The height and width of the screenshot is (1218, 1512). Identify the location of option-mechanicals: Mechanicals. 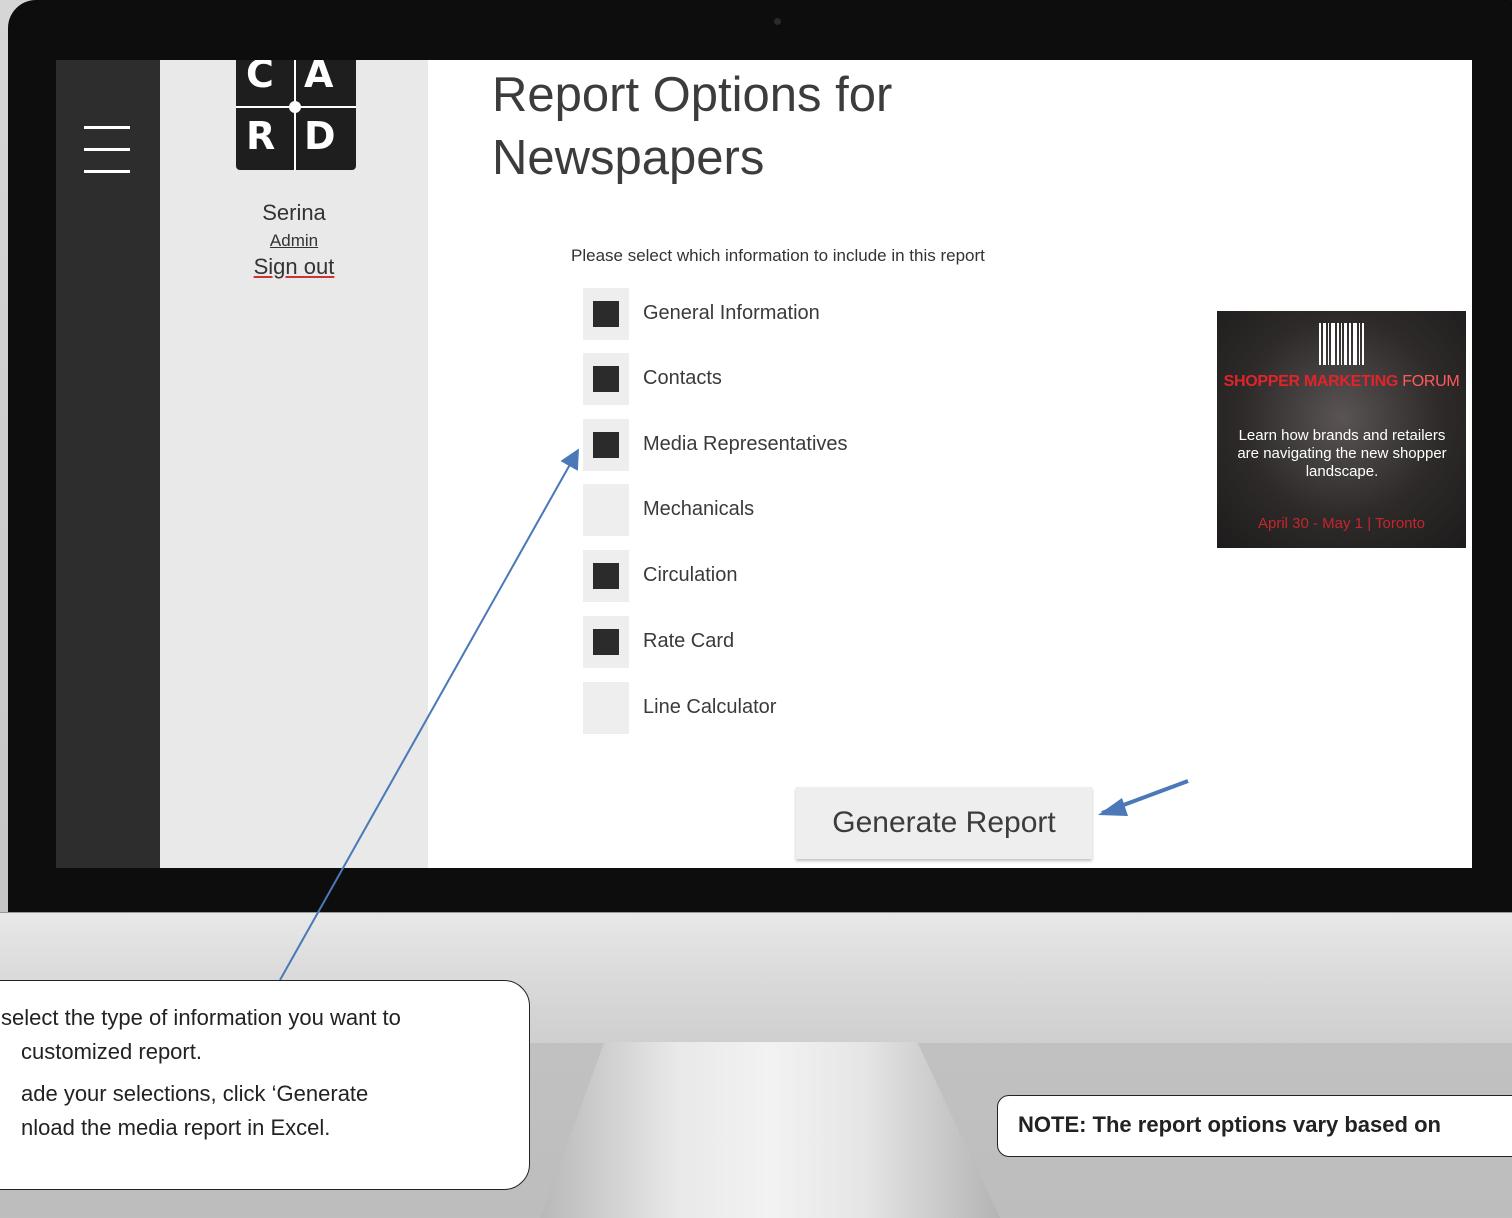
(833, 510).